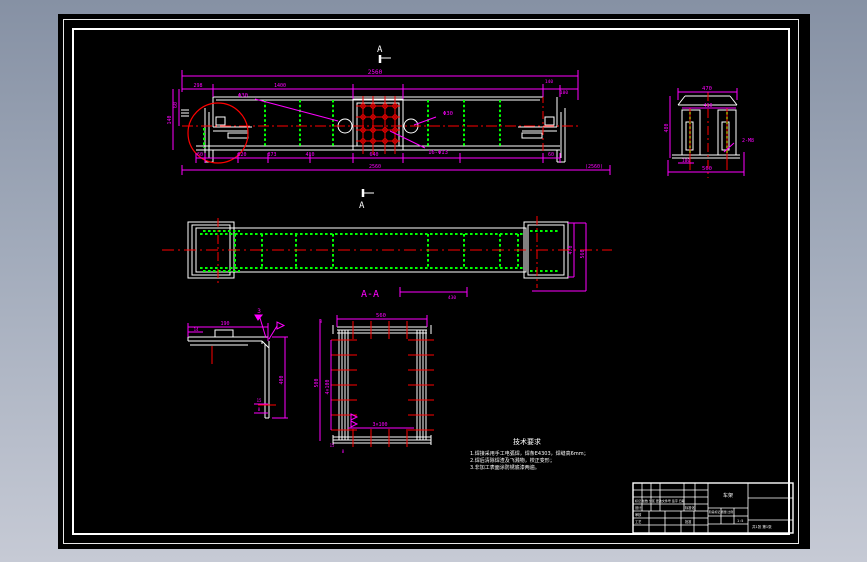 The image size is (867, 562). What do you see at coordinates (259, 400) in the screenshot?
I see `dim-detail-t1: 15` at bounding box center [259, 400].